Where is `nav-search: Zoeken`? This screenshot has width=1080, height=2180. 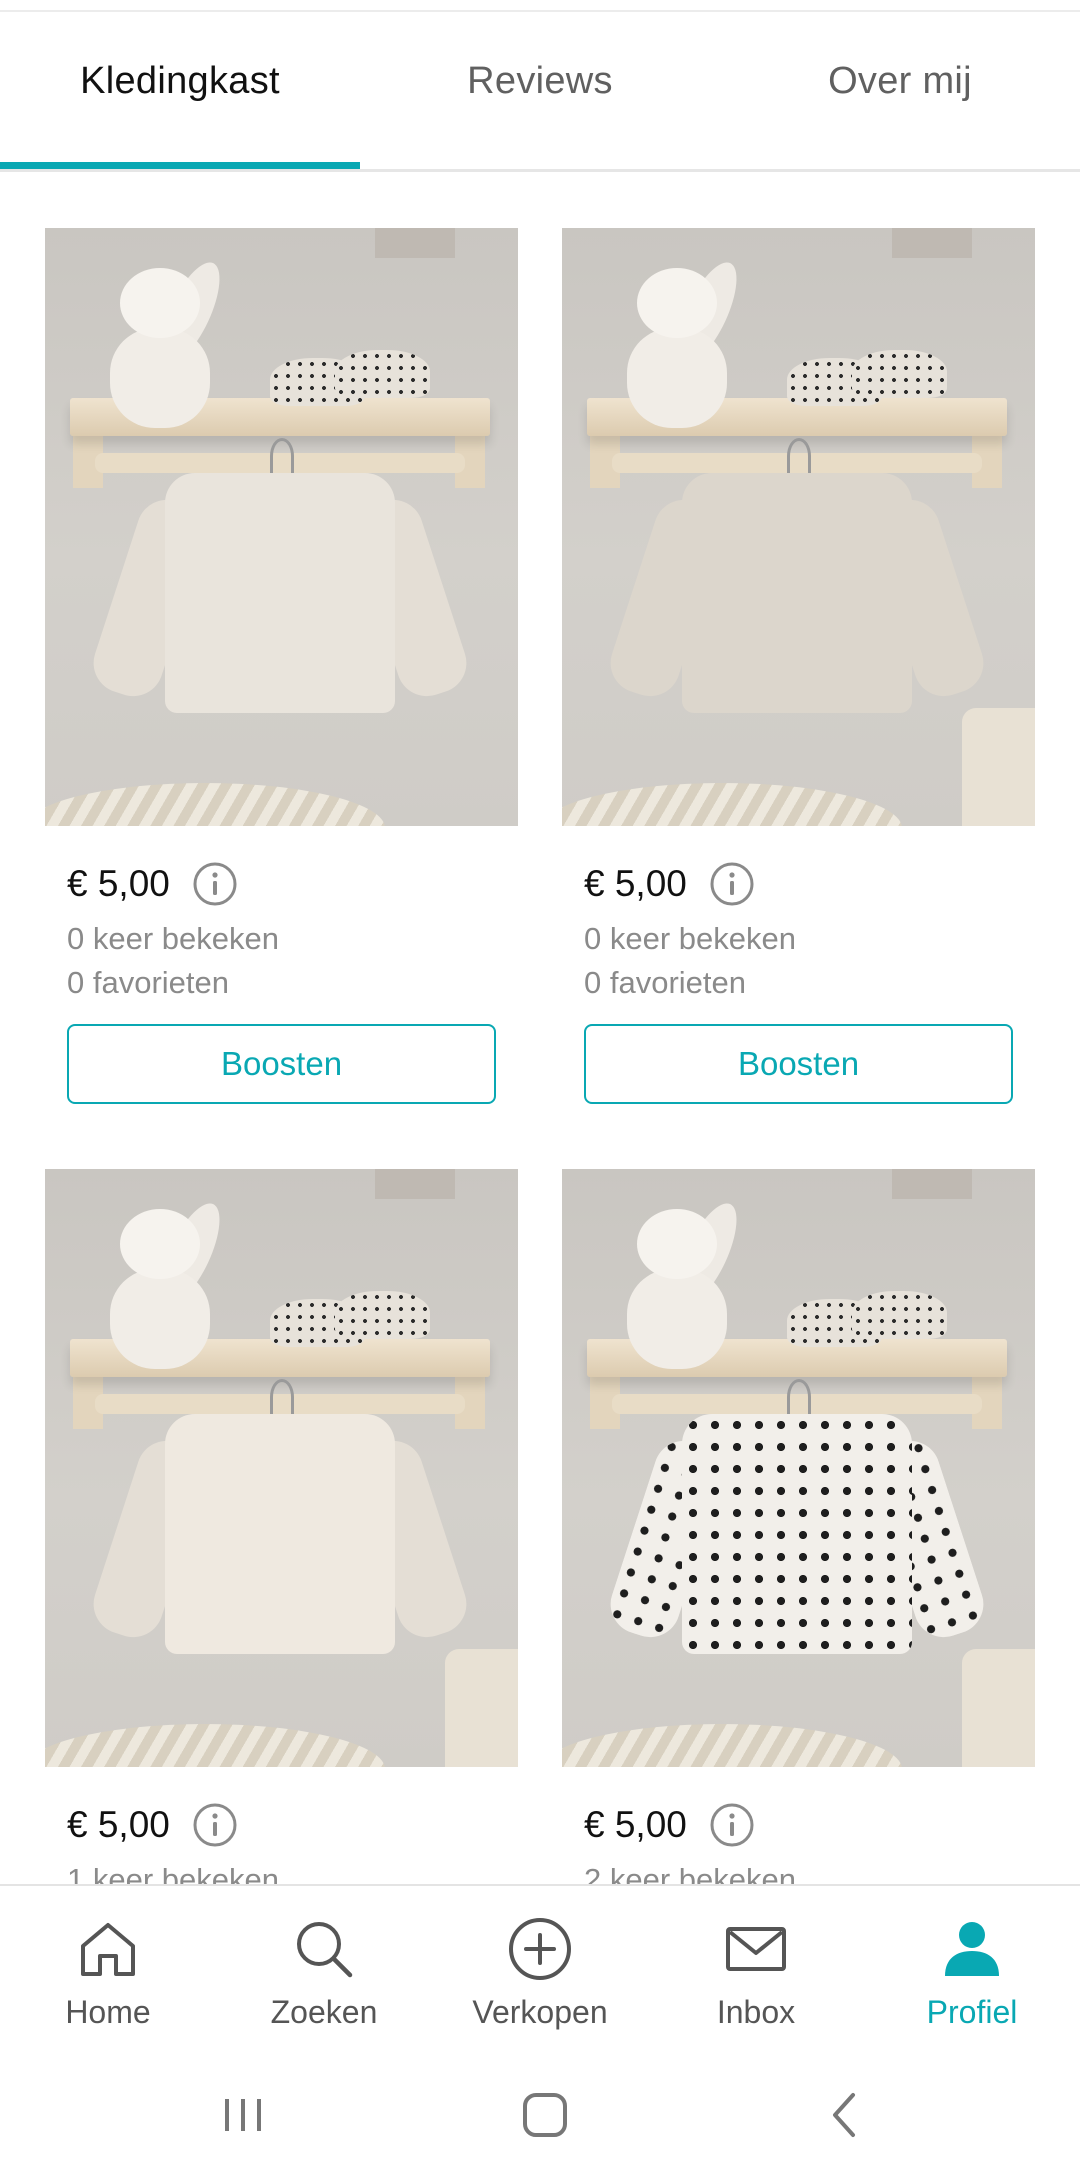 nav-search: Zoeken is located at coordinates (324, 1967).